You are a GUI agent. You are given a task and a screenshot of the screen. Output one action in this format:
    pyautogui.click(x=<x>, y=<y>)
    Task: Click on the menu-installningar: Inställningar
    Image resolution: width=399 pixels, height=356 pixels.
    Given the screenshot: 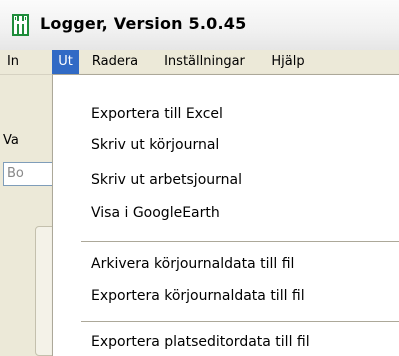 What is the action you would take?
    pyautogui.click(x=204, y=62)
    